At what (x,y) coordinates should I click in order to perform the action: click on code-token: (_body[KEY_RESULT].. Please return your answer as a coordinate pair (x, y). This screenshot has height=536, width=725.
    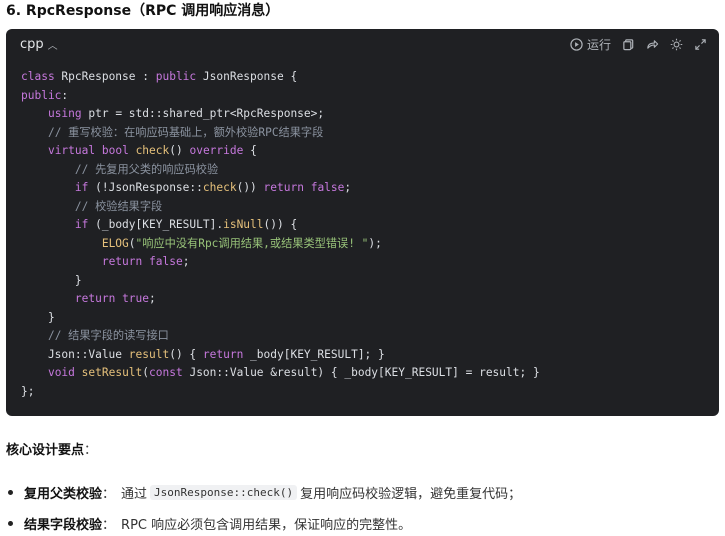
    Looking at the image, I should click on (156, 224).